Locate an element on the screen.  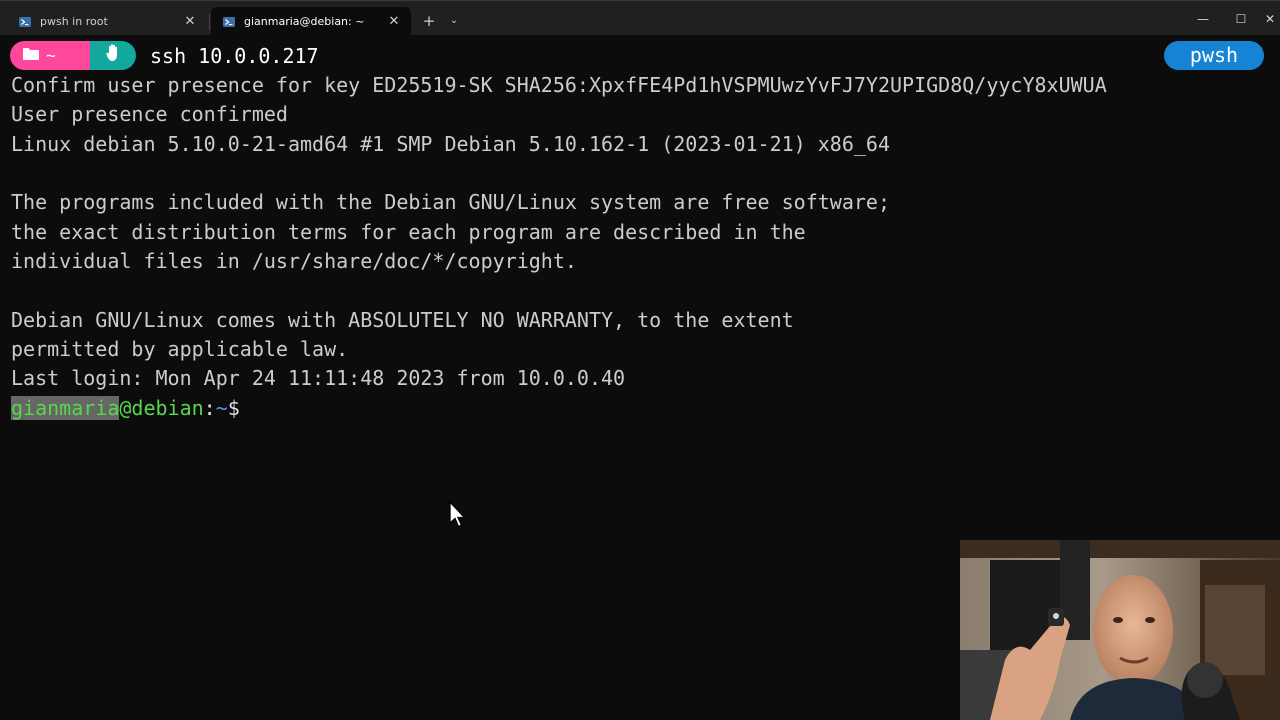
path-segment: ~ is located at coordinates (51, 55).